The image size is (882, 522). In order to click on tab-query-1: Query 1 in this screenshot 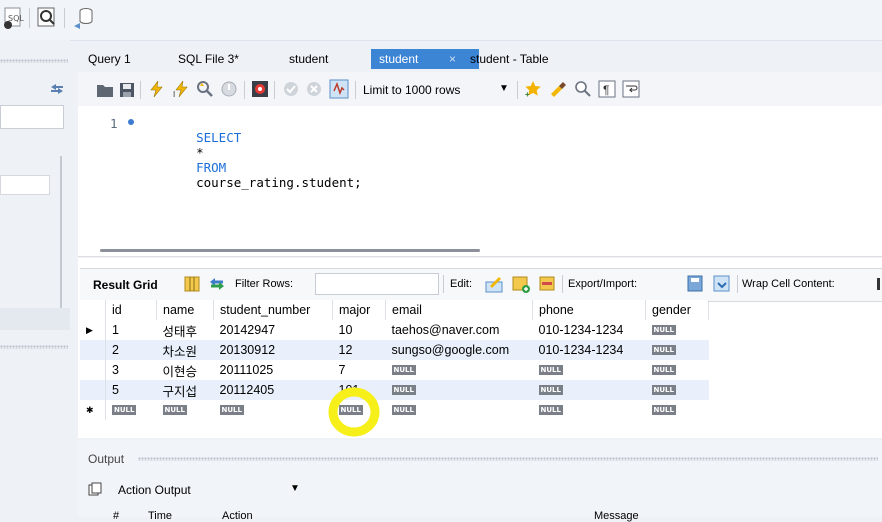, I will do `click(109, 59)`.